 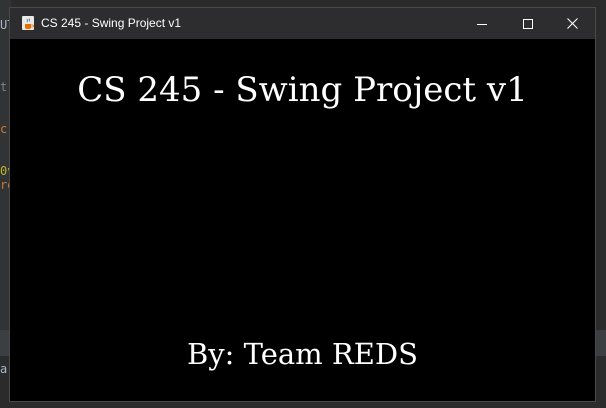 I want to click on maximize-button, so click(x=528, y=23).